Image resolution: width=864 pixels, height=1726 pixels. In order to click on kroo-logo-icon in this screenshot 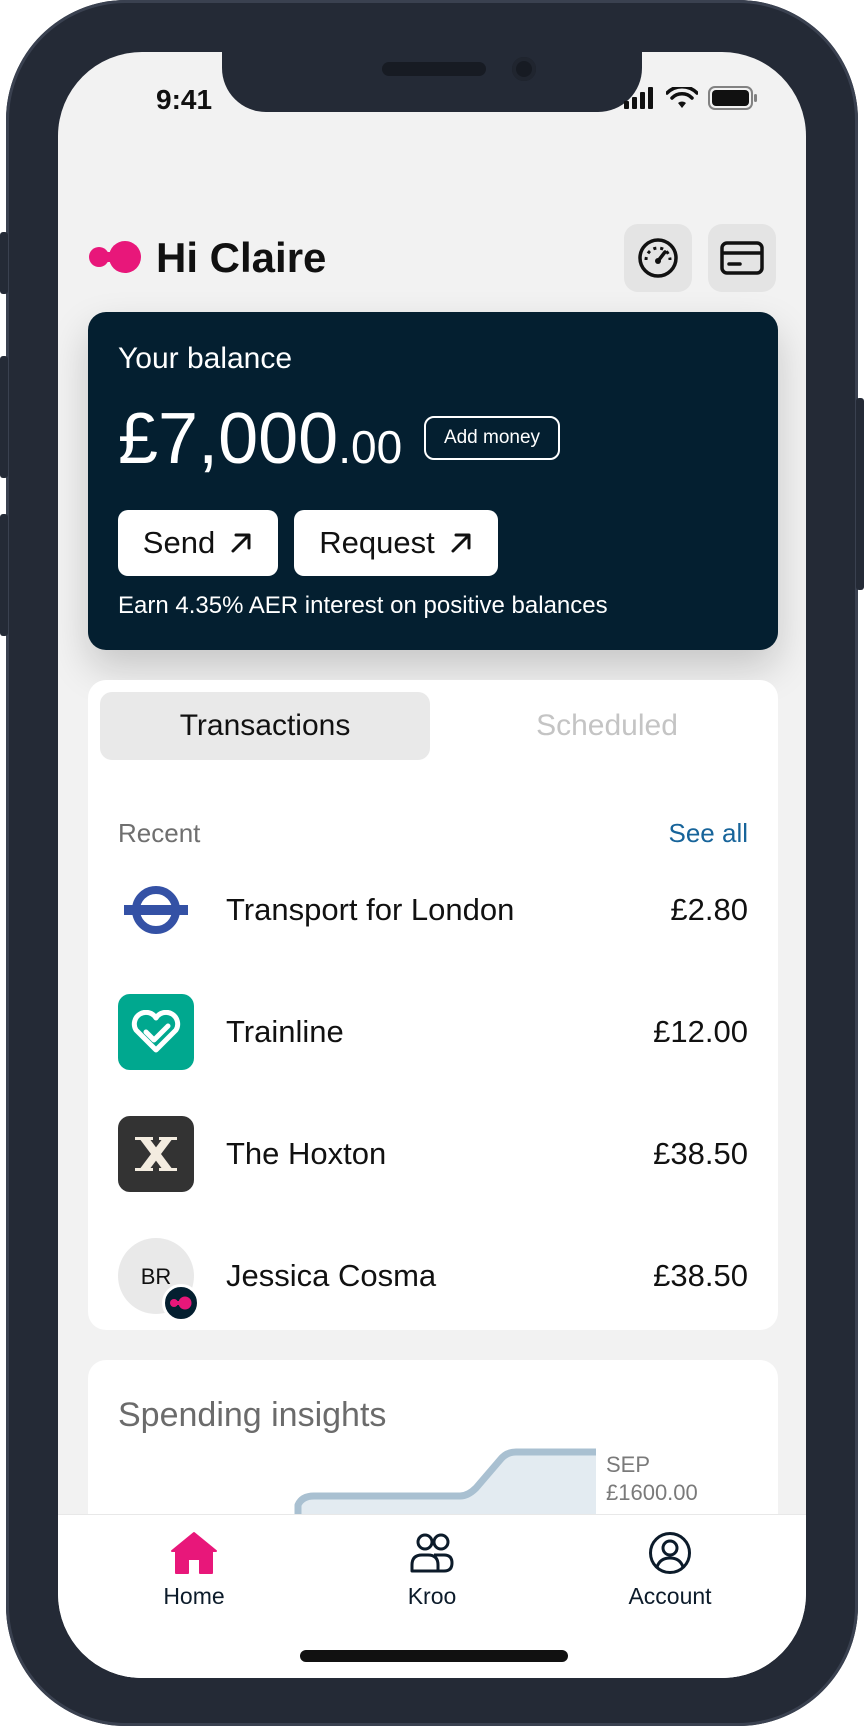, I will do `click(115, 257)`.